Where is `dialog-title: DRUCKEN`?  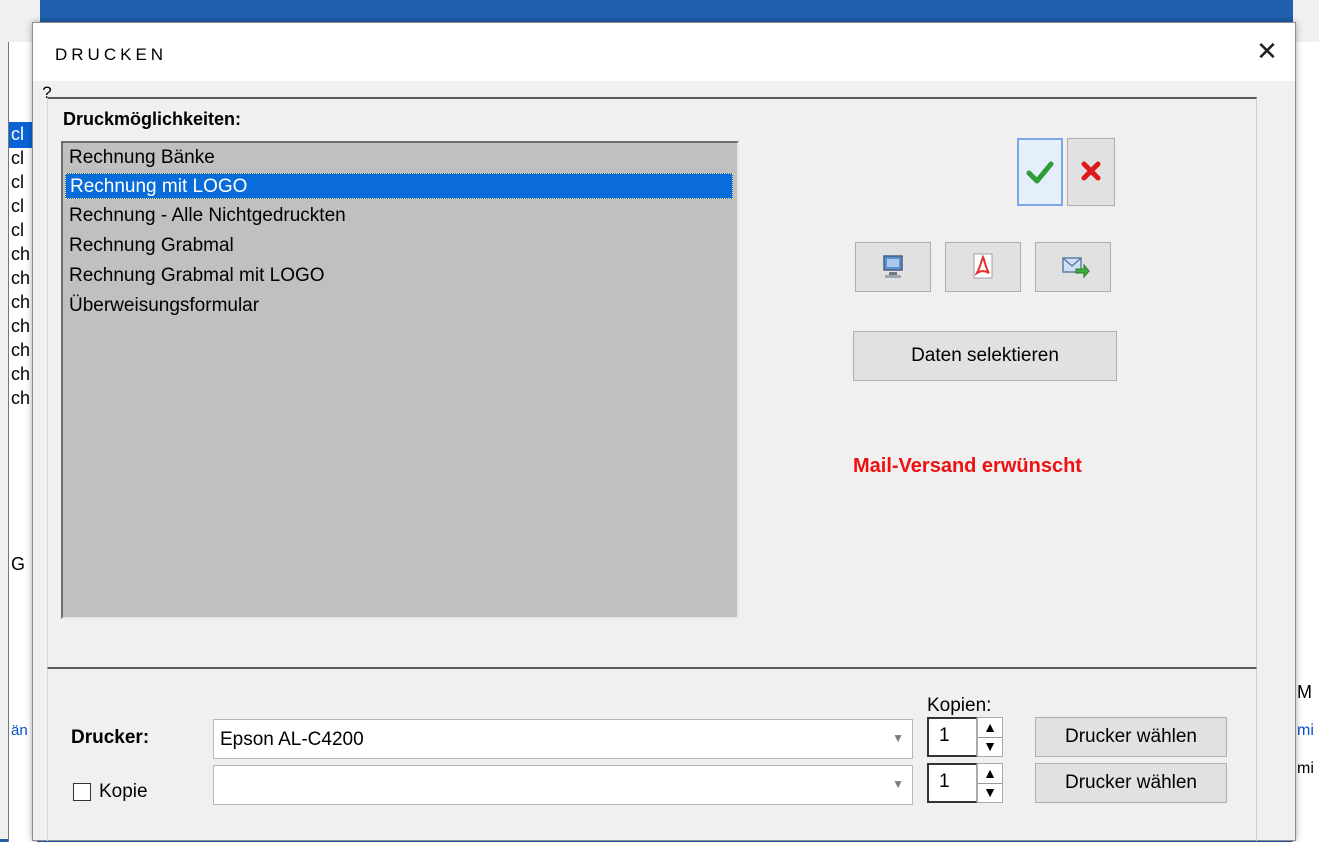
dialog-title: DRUCKEN is located at coordinates (111, 54).